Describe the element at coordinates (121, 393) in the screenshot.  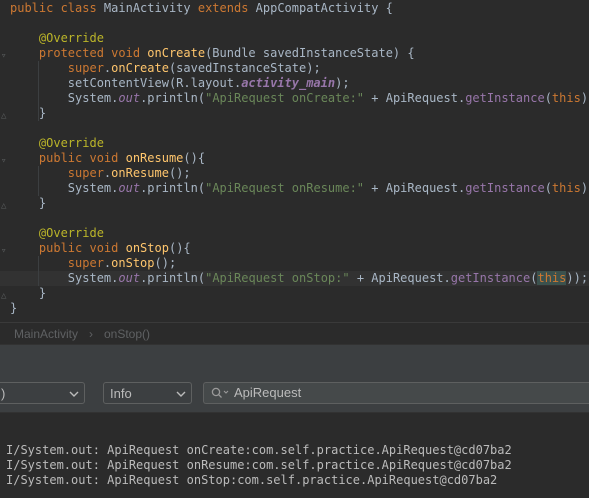
I see `log-level-value: Info` at that location.